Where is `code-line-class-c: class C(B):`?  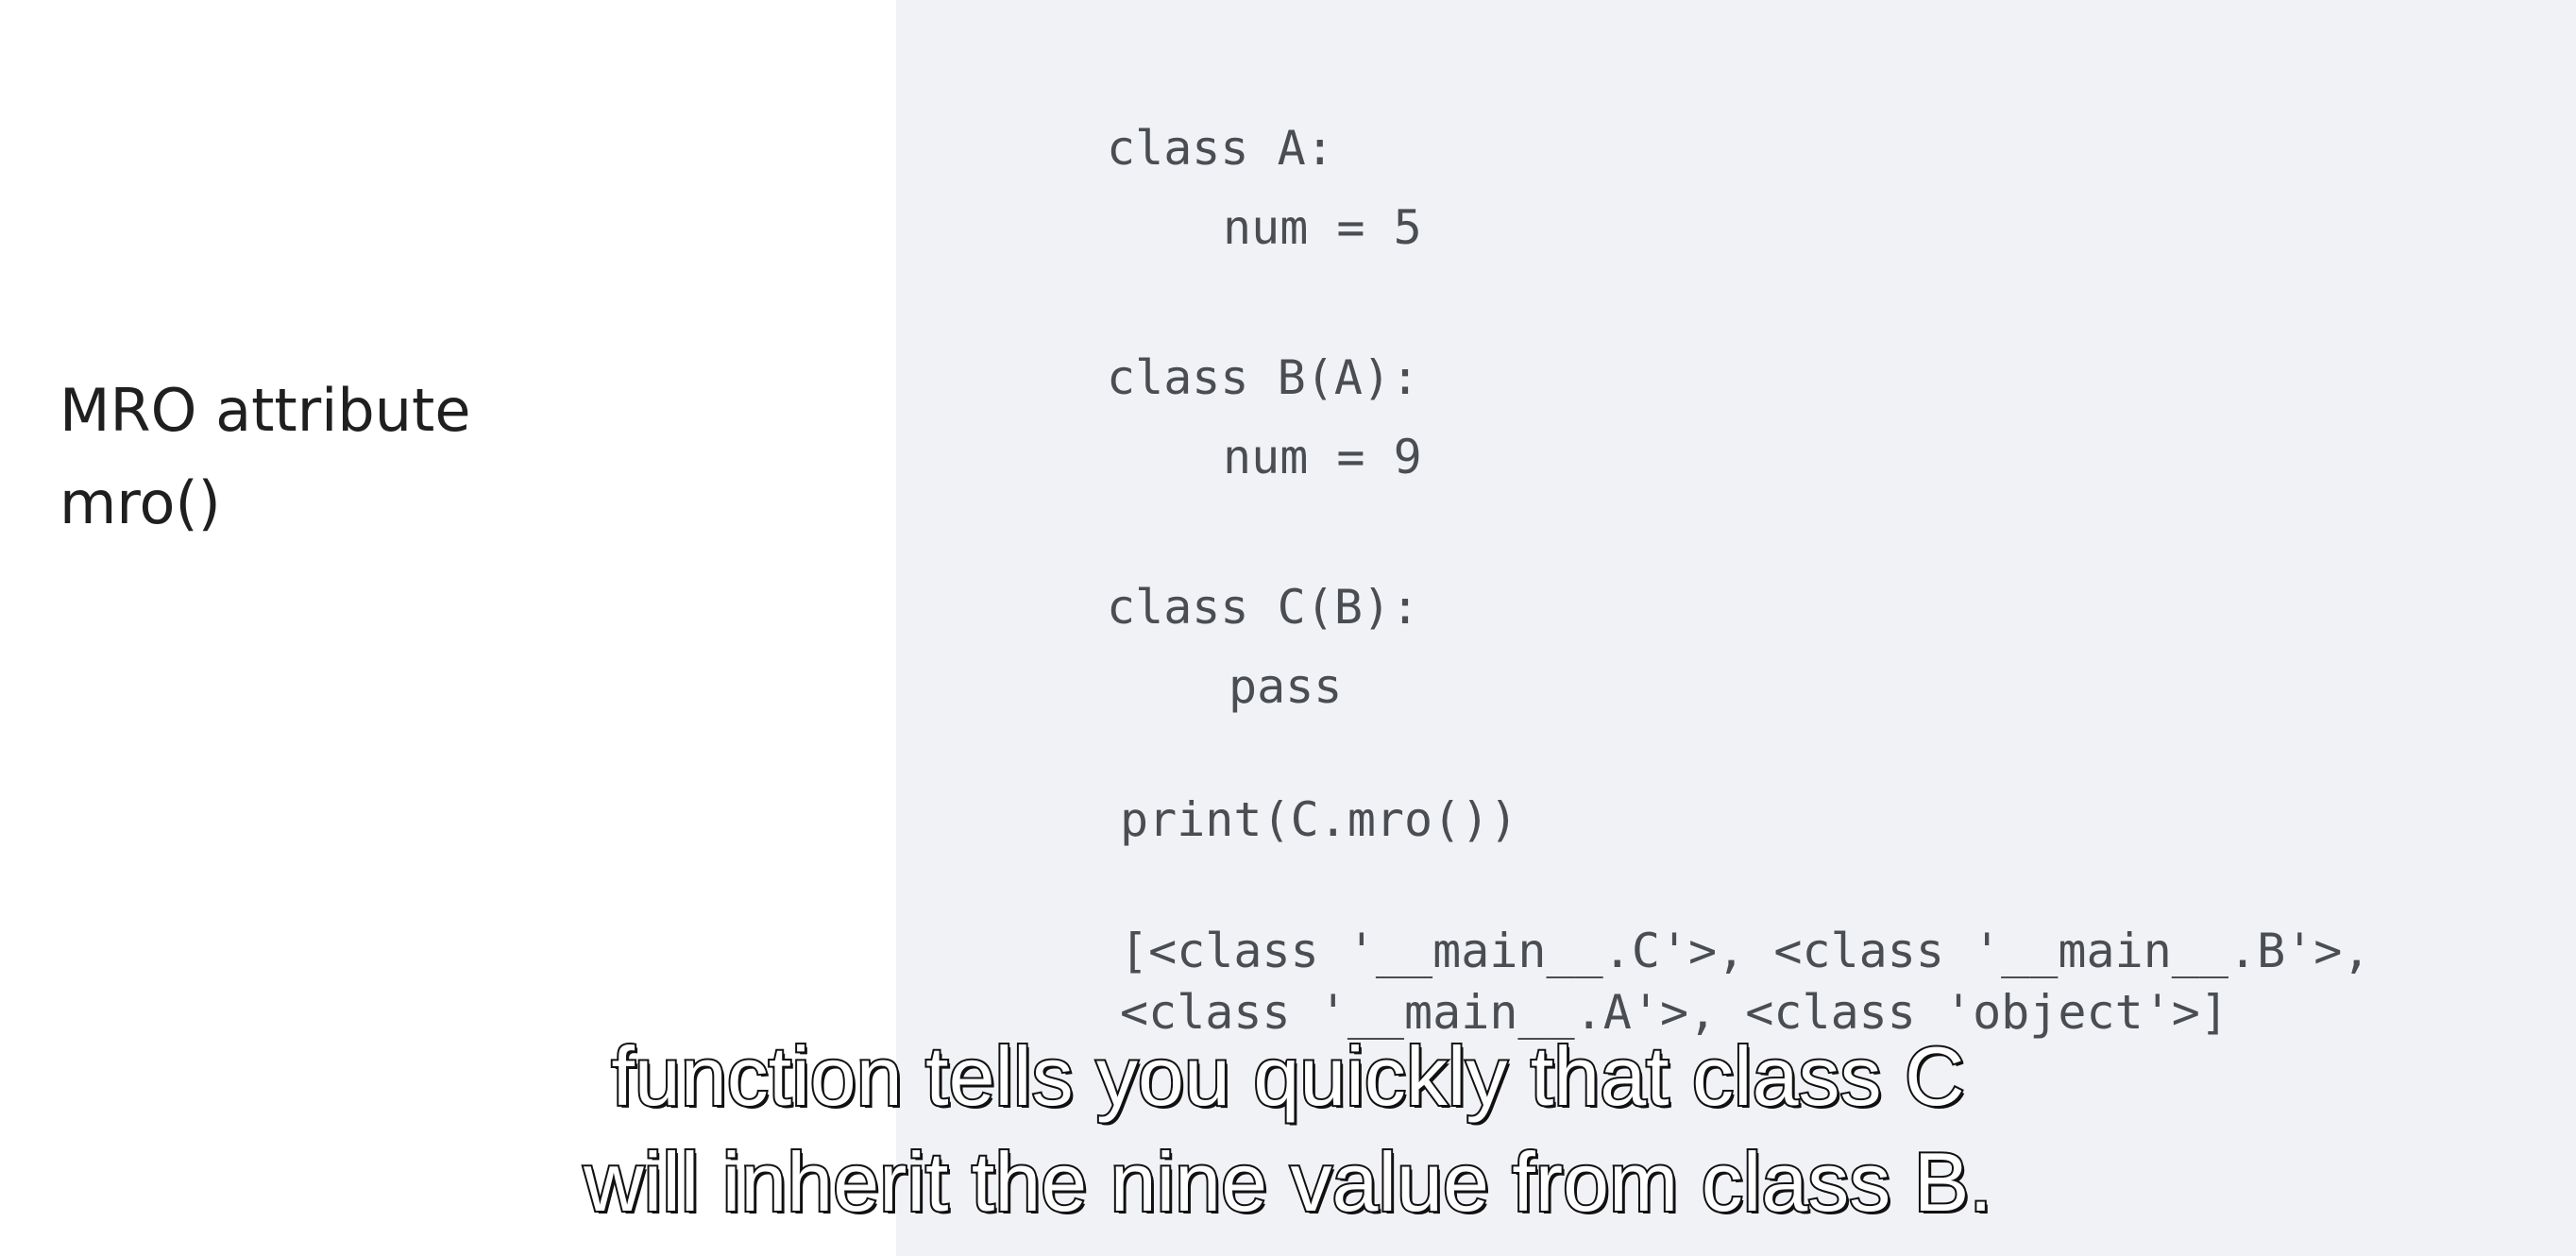
code-line-class-c: class C(B): is located at coordinates (1263, 607).